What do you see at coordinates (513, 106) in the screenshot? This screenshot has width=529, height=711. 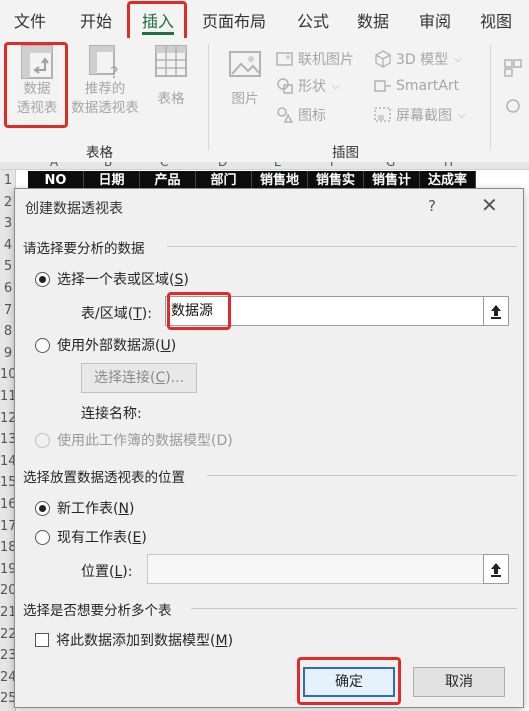 I see `people-graph-icon` at bounding box center [513, 106].